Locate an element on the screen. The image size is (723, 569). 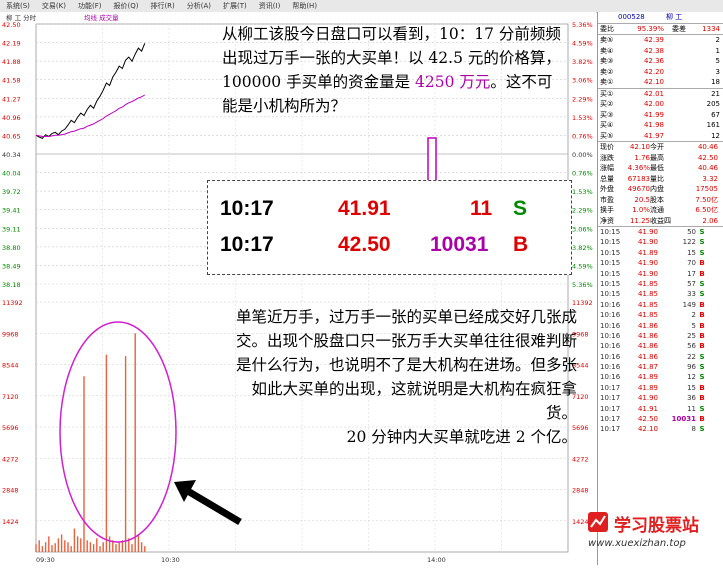
x-tick-0: 09:30 is located at coordinates (45, 560).